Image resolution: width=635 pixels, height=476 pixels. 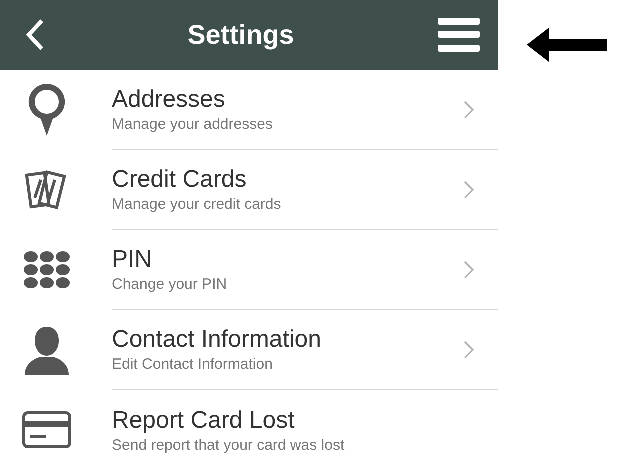 What do you see at coordinates (170, 284) in the screenshot?
I see `item-subtitle: Change your PIN` at bounding box center [170, 284].